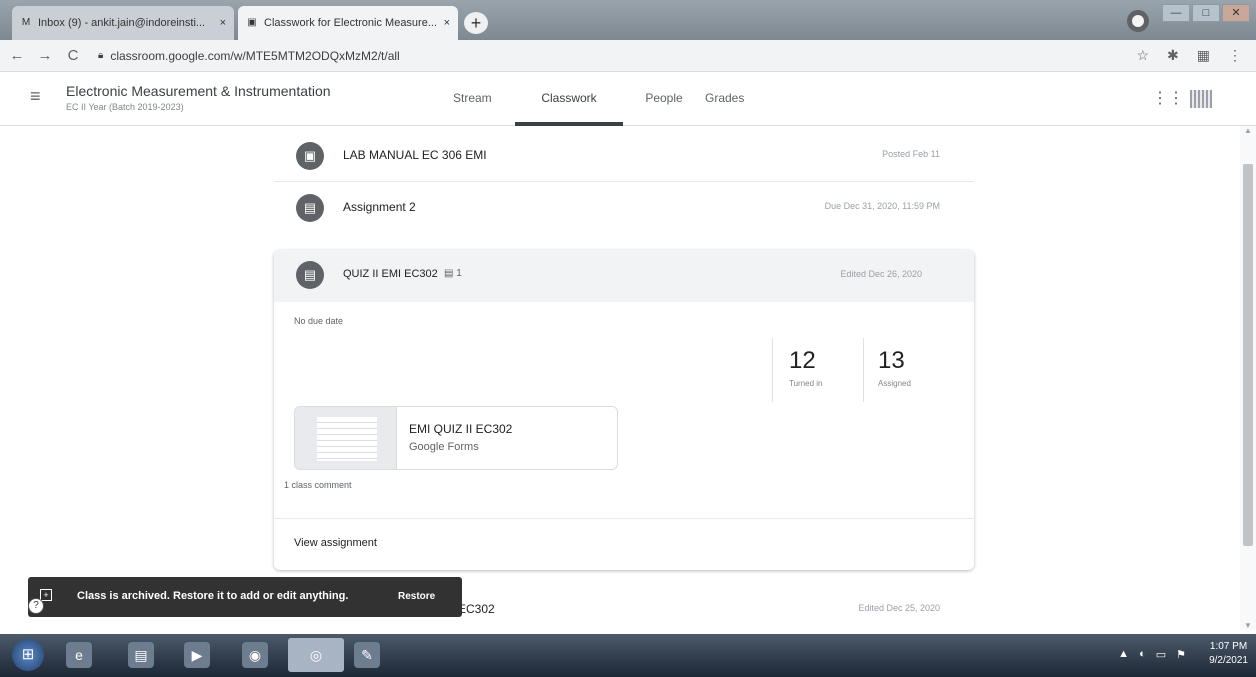 Image resolution: width=1256 pixels, height=677 pixels. What do you see at coordinates (664, 99) in the screenshot?
I see `tab-people: People` at bounding box center [664, 99].